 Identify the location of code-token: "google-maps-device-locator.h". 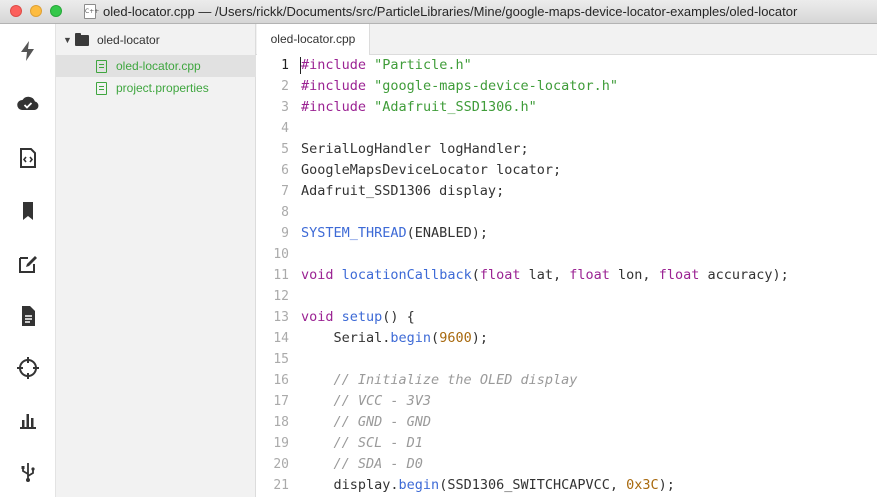
(496, 86).